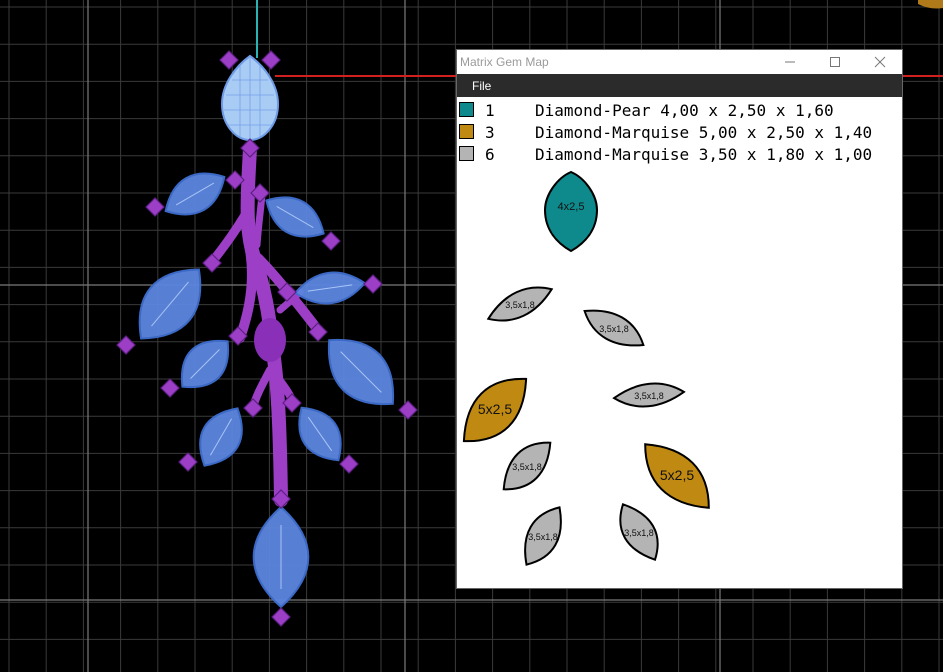 The image size is (943, 672). I want to click on gem-pear: 4x2,5, so click(571, 211).